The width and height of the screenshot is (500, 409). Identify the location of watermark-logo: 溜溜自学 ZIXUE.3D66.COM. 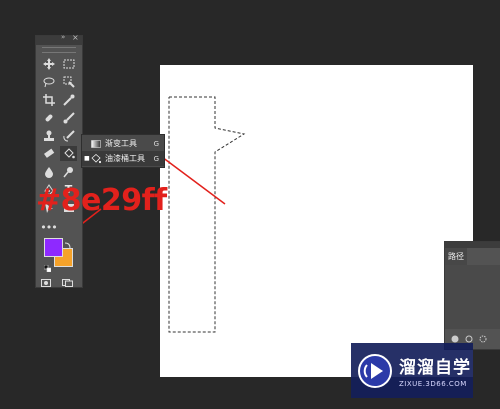
(412, 370).